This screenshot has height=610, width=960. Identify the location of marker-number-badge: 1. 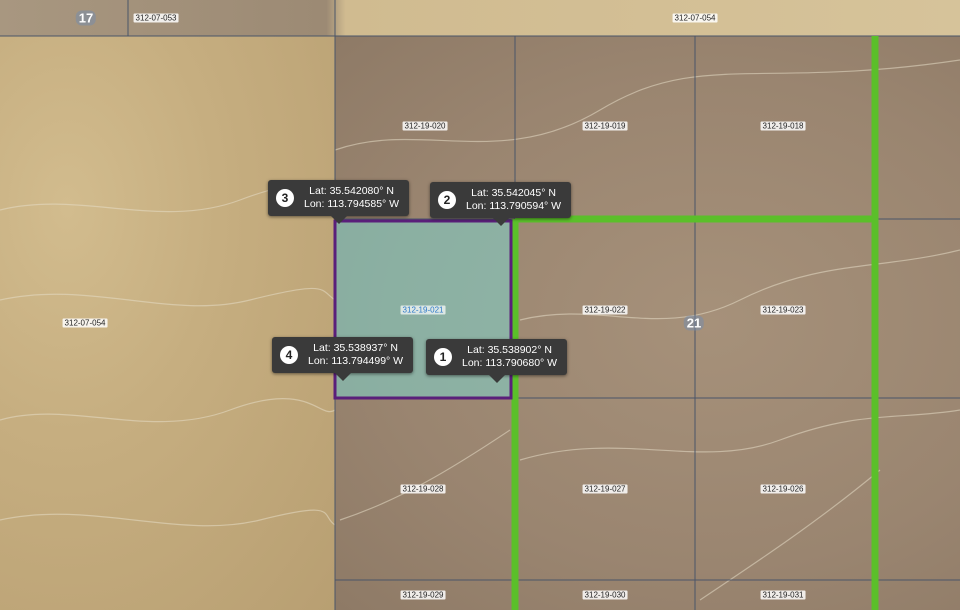
(443, 357).